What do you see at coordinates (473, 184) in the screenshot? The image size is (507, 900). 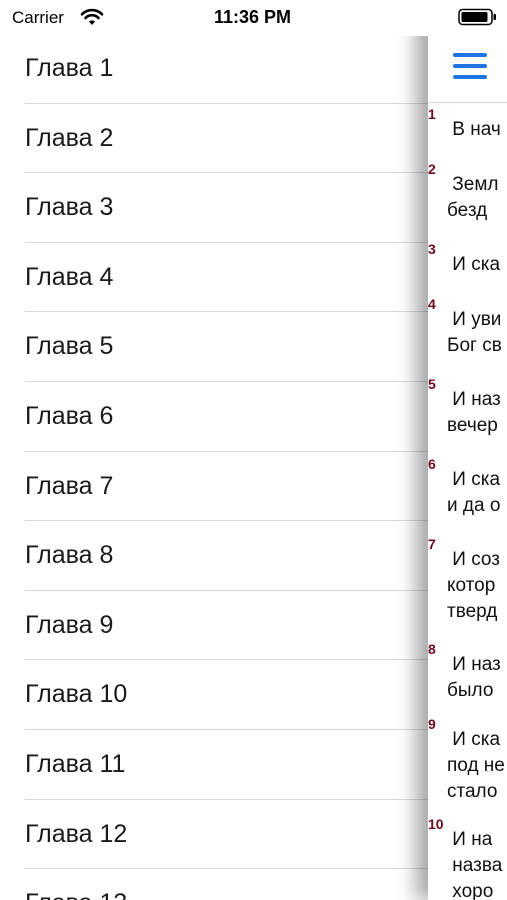 I see `verse-text-line: Земл` at bounding box center [473, 184].